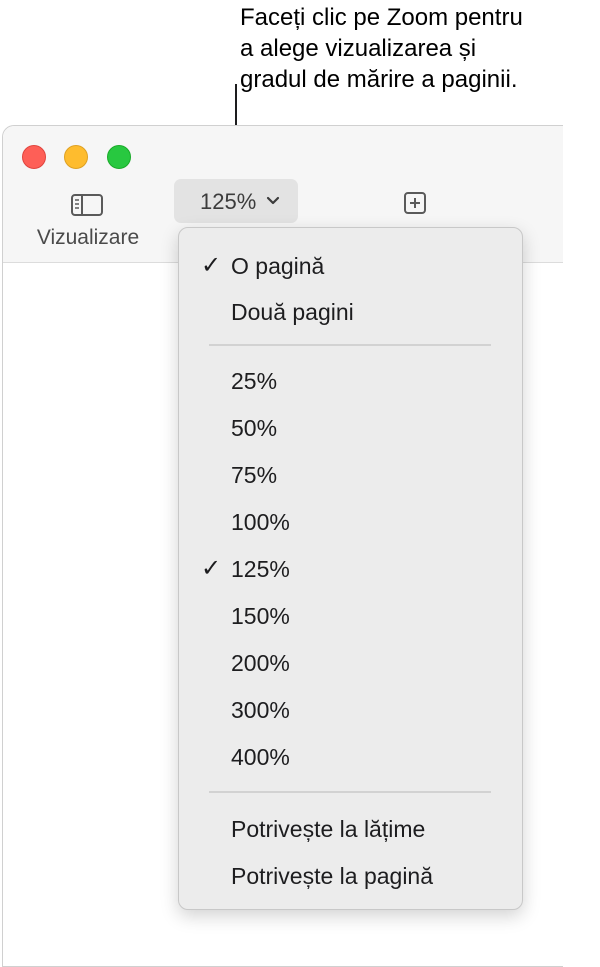 The image size is (600, 967). What do you see at coordinates (273, 200) in the screenshot?
I see `chevron-down-icon` at bounding box center [273, 200].